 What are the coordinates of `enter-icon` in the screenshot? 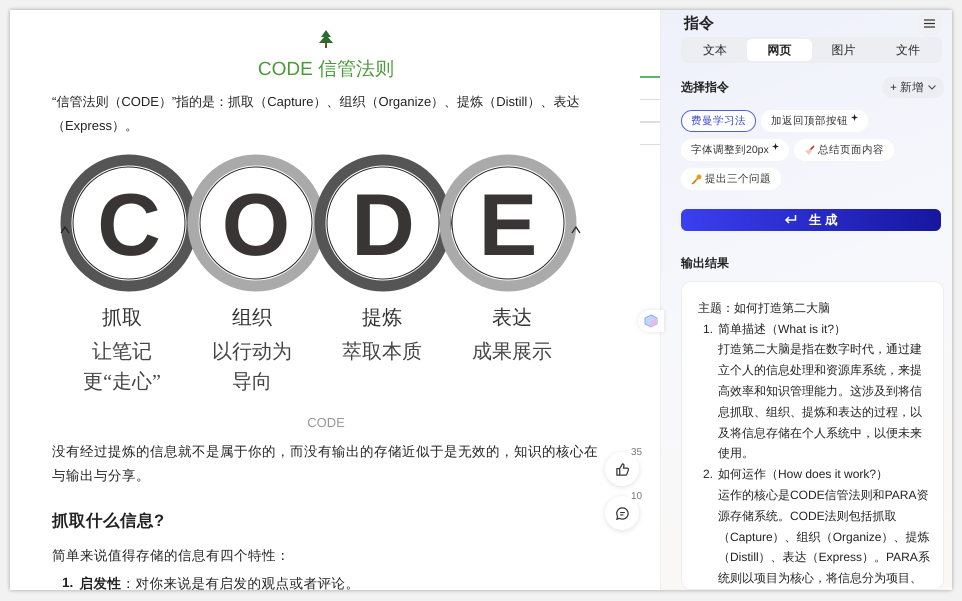 It's located at (790, 220).